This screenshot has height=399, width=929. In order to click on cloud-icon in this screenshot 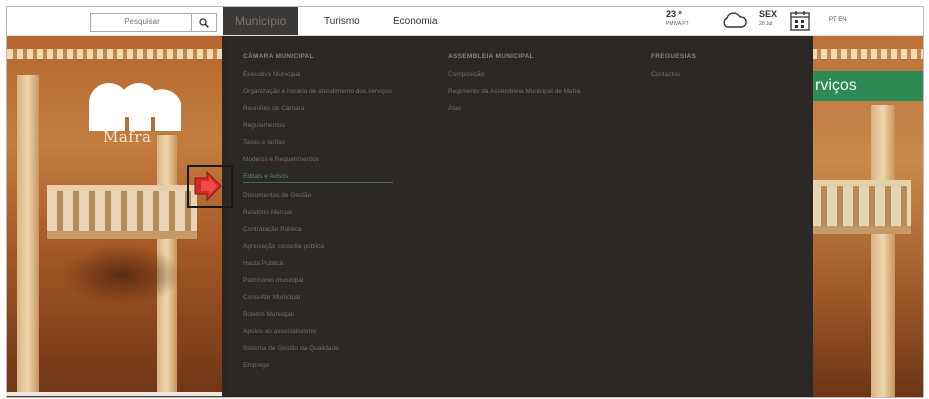, I will do `click(735, 20)`.